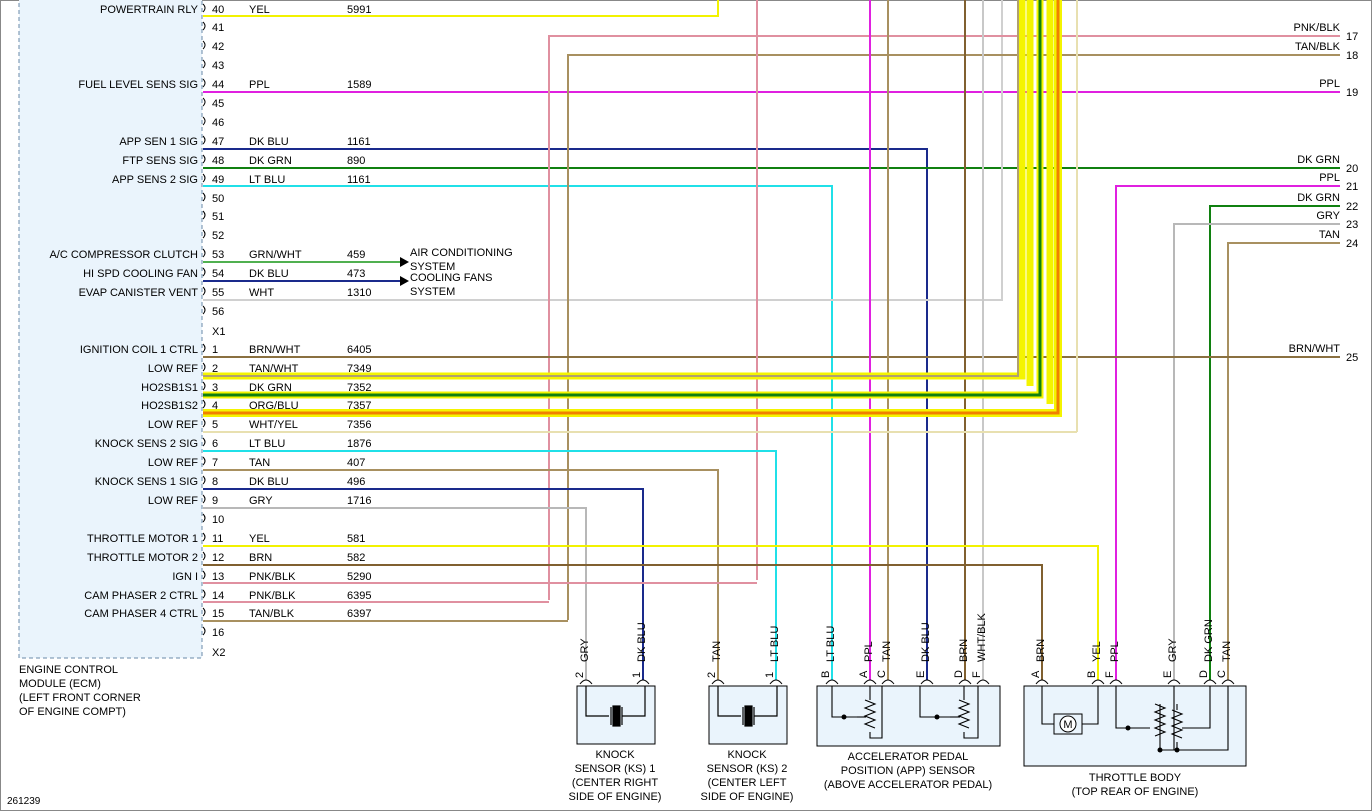 The image size is (1372, 811). I want to click on right-edge-ref-number: 22, so click(1352, 207).